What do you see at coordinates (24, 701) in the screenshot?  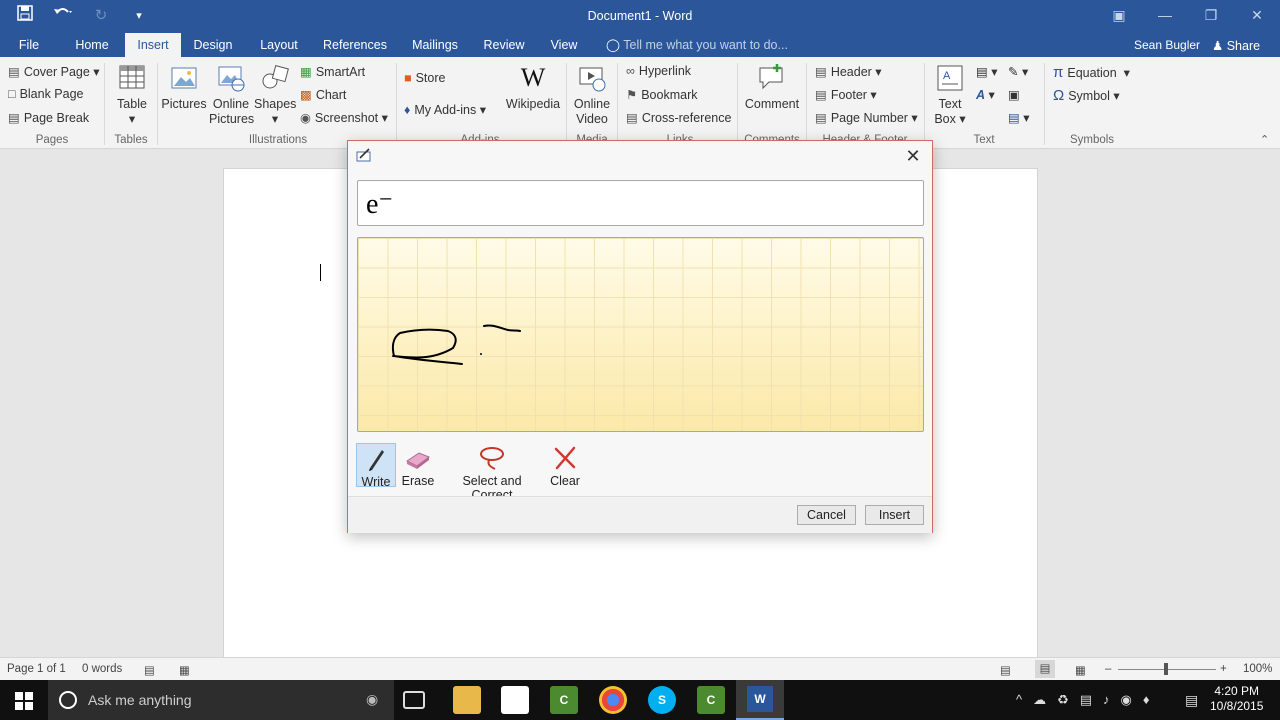 I see `windows-start-icon` at bounding box center [24, 701].